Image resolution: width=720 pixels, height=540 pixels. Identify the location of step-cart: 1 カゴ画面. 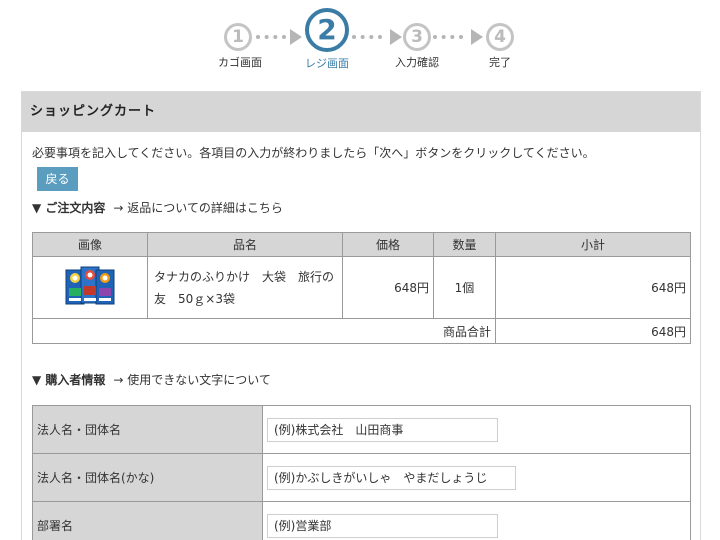
(240, 35).